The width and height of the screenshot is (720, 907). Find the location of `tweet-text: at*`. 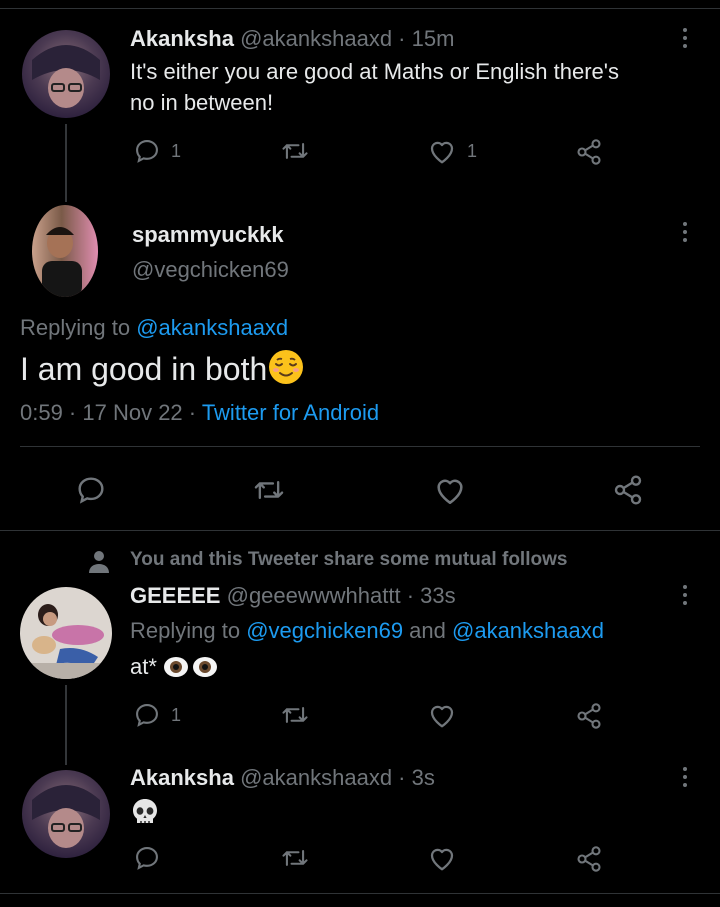

tweet-text: at* is located at coordinates (174, 670).